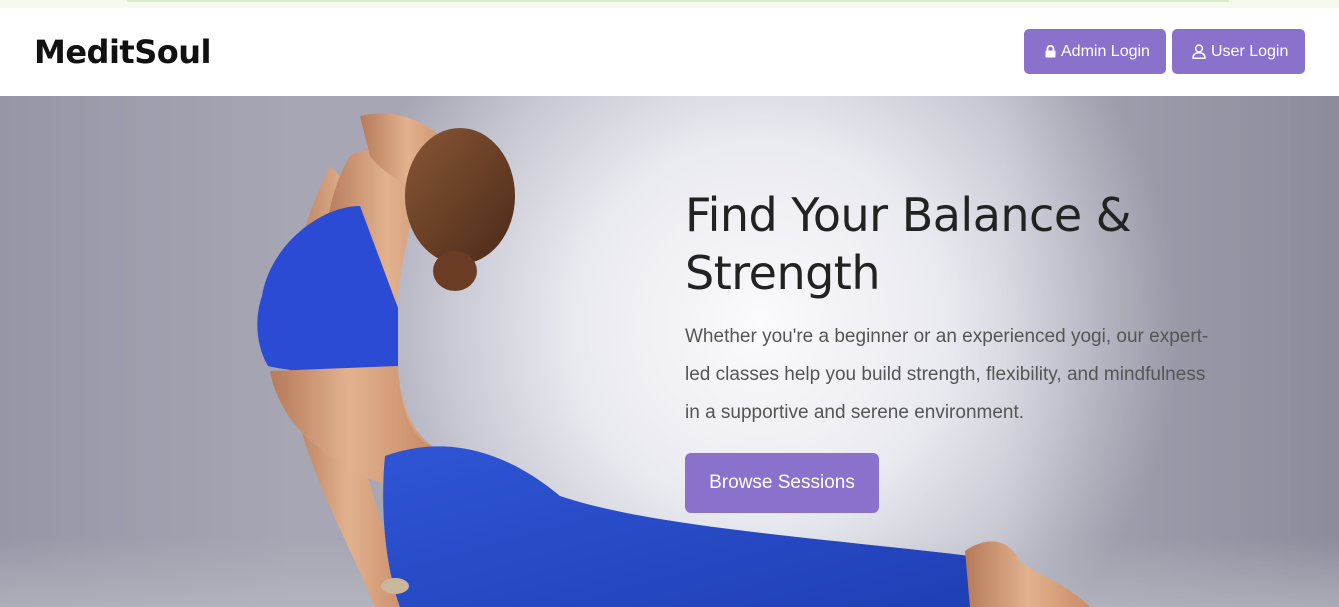 Image resolution: width=1339 pixels, height=607 pixels. I want to click on lock-icon, so click(1050, 51).